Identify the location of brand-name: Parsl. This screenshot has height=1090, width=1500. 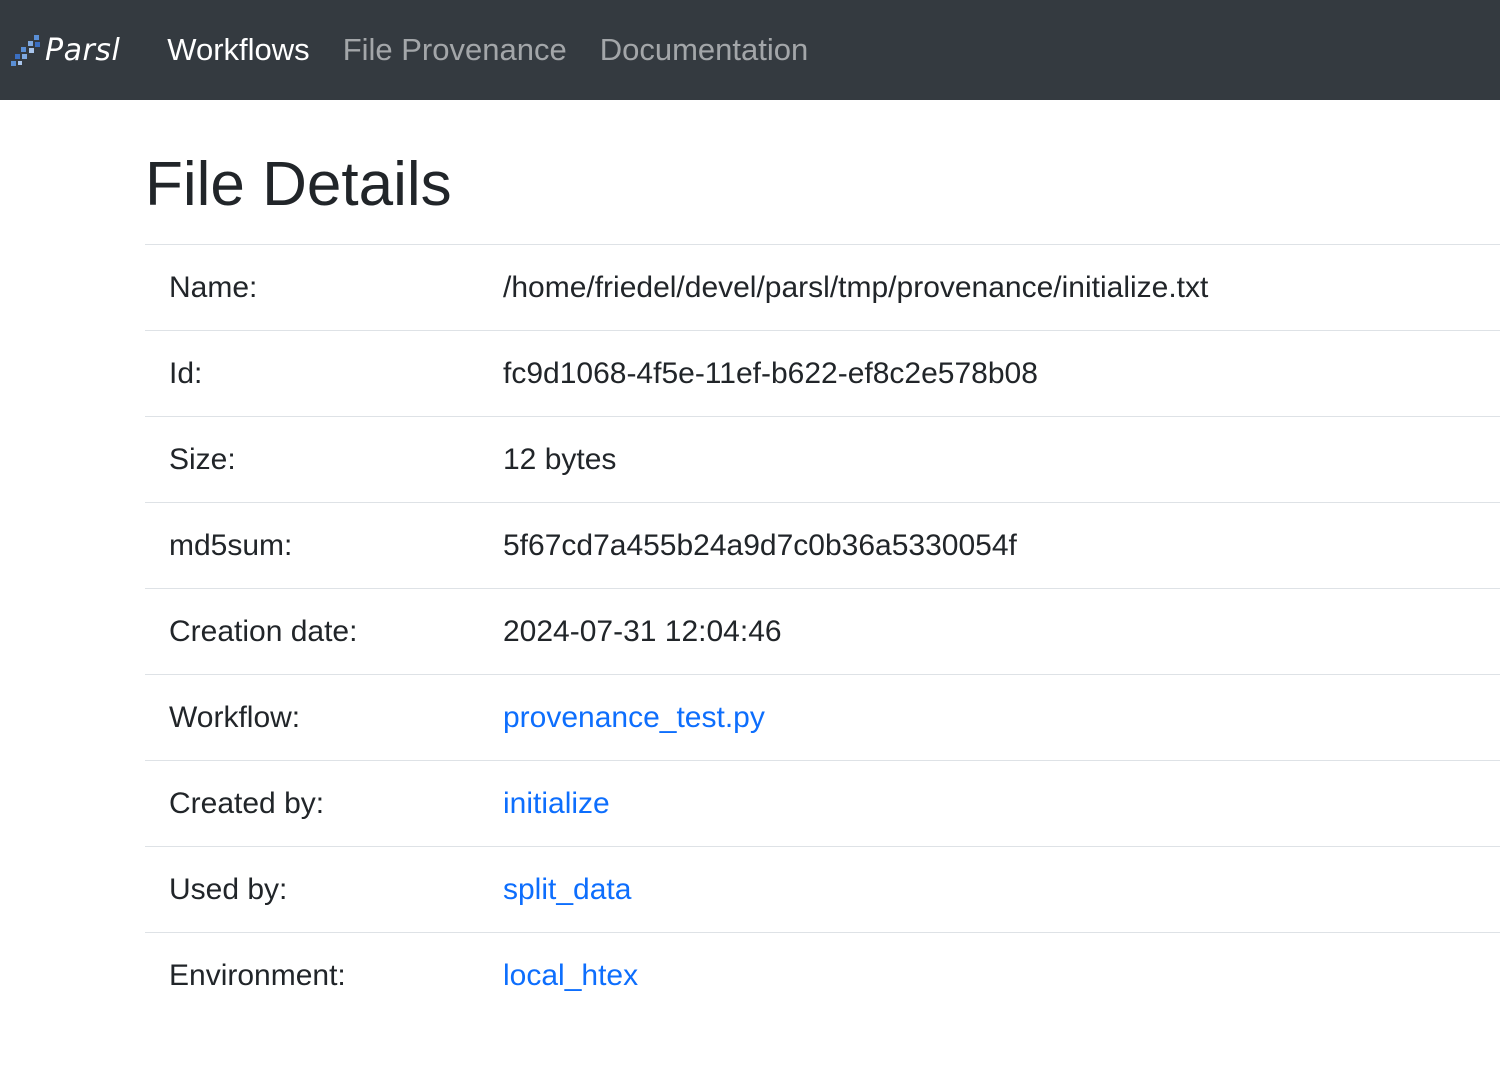
(83, 50).